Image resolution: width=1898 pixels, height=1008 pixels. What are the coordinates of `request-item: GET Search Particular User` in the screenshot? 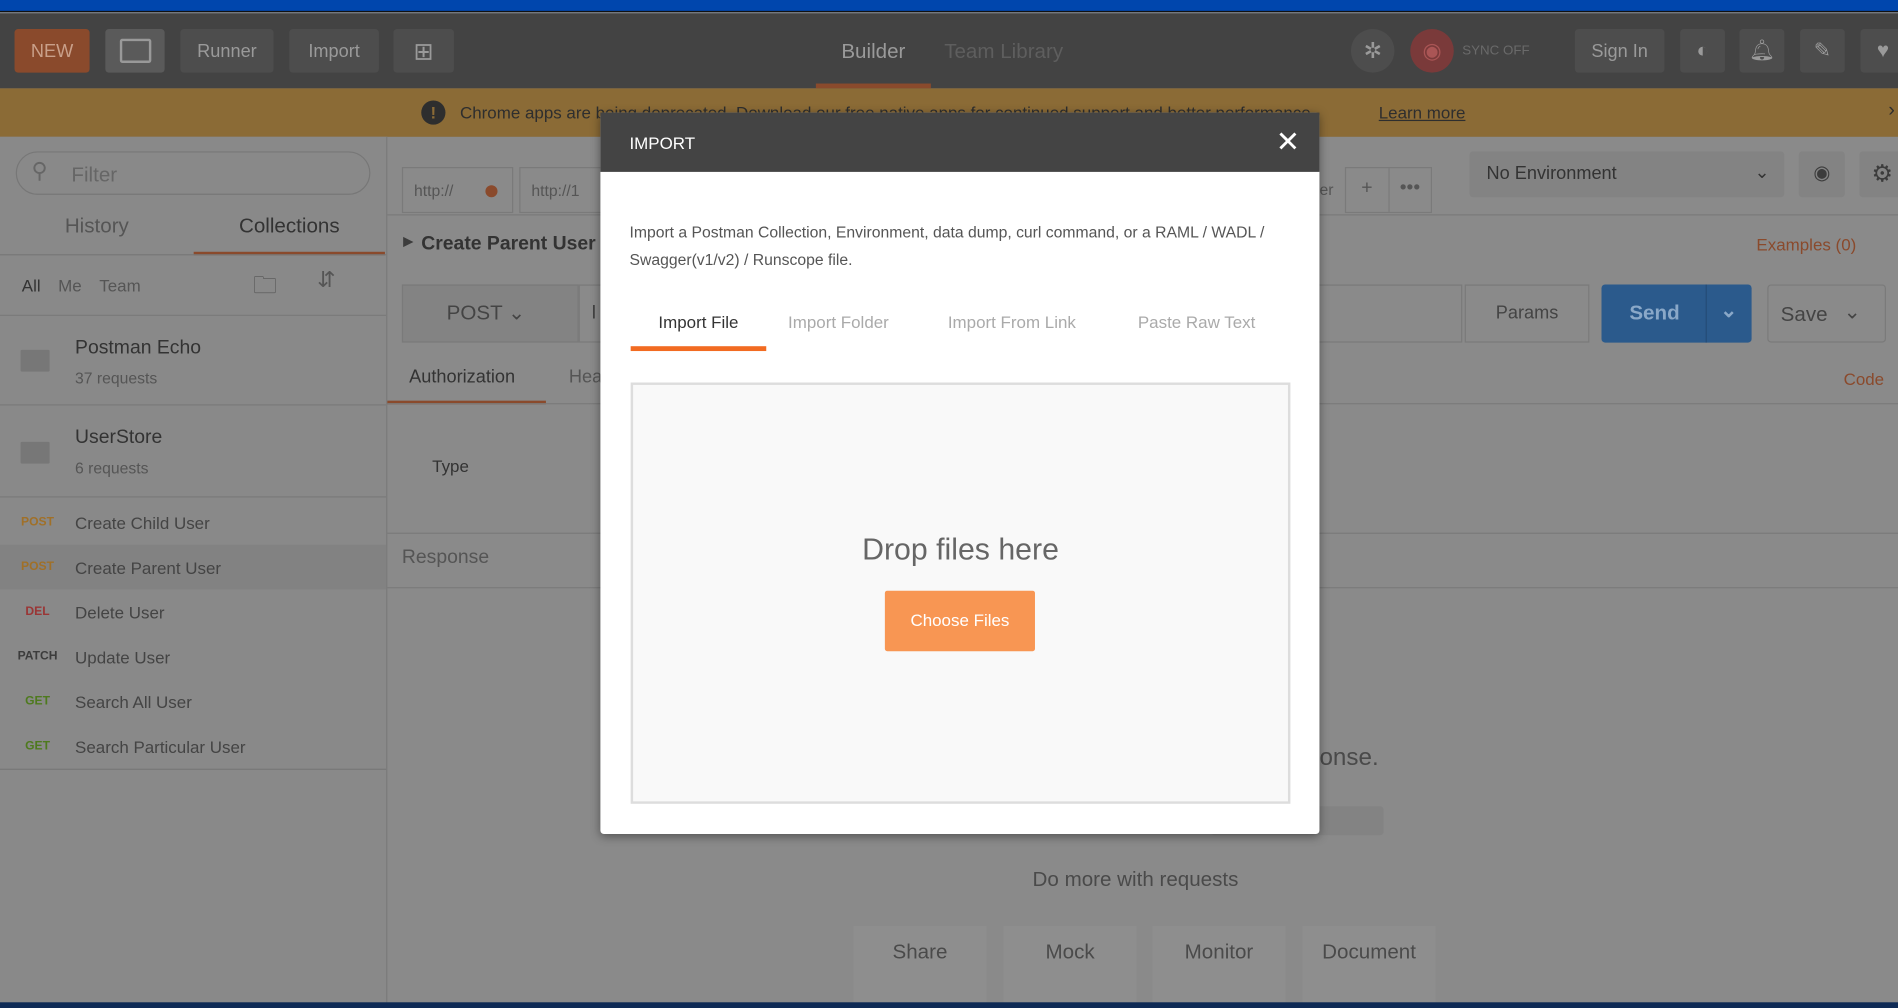 It's located at (193, 746).